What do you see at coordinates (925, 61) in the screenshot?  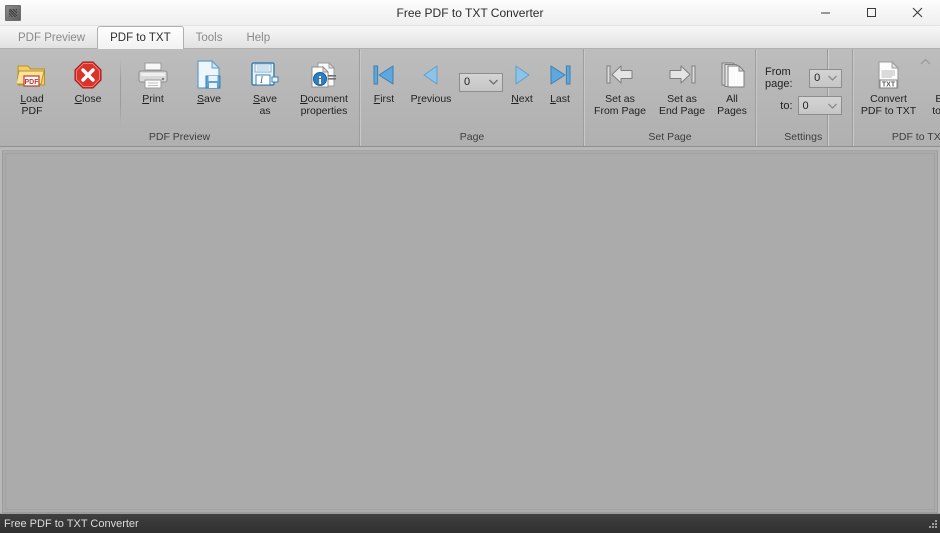 I see `collapse-ribbon-icon` at bounding box center [925, 61].